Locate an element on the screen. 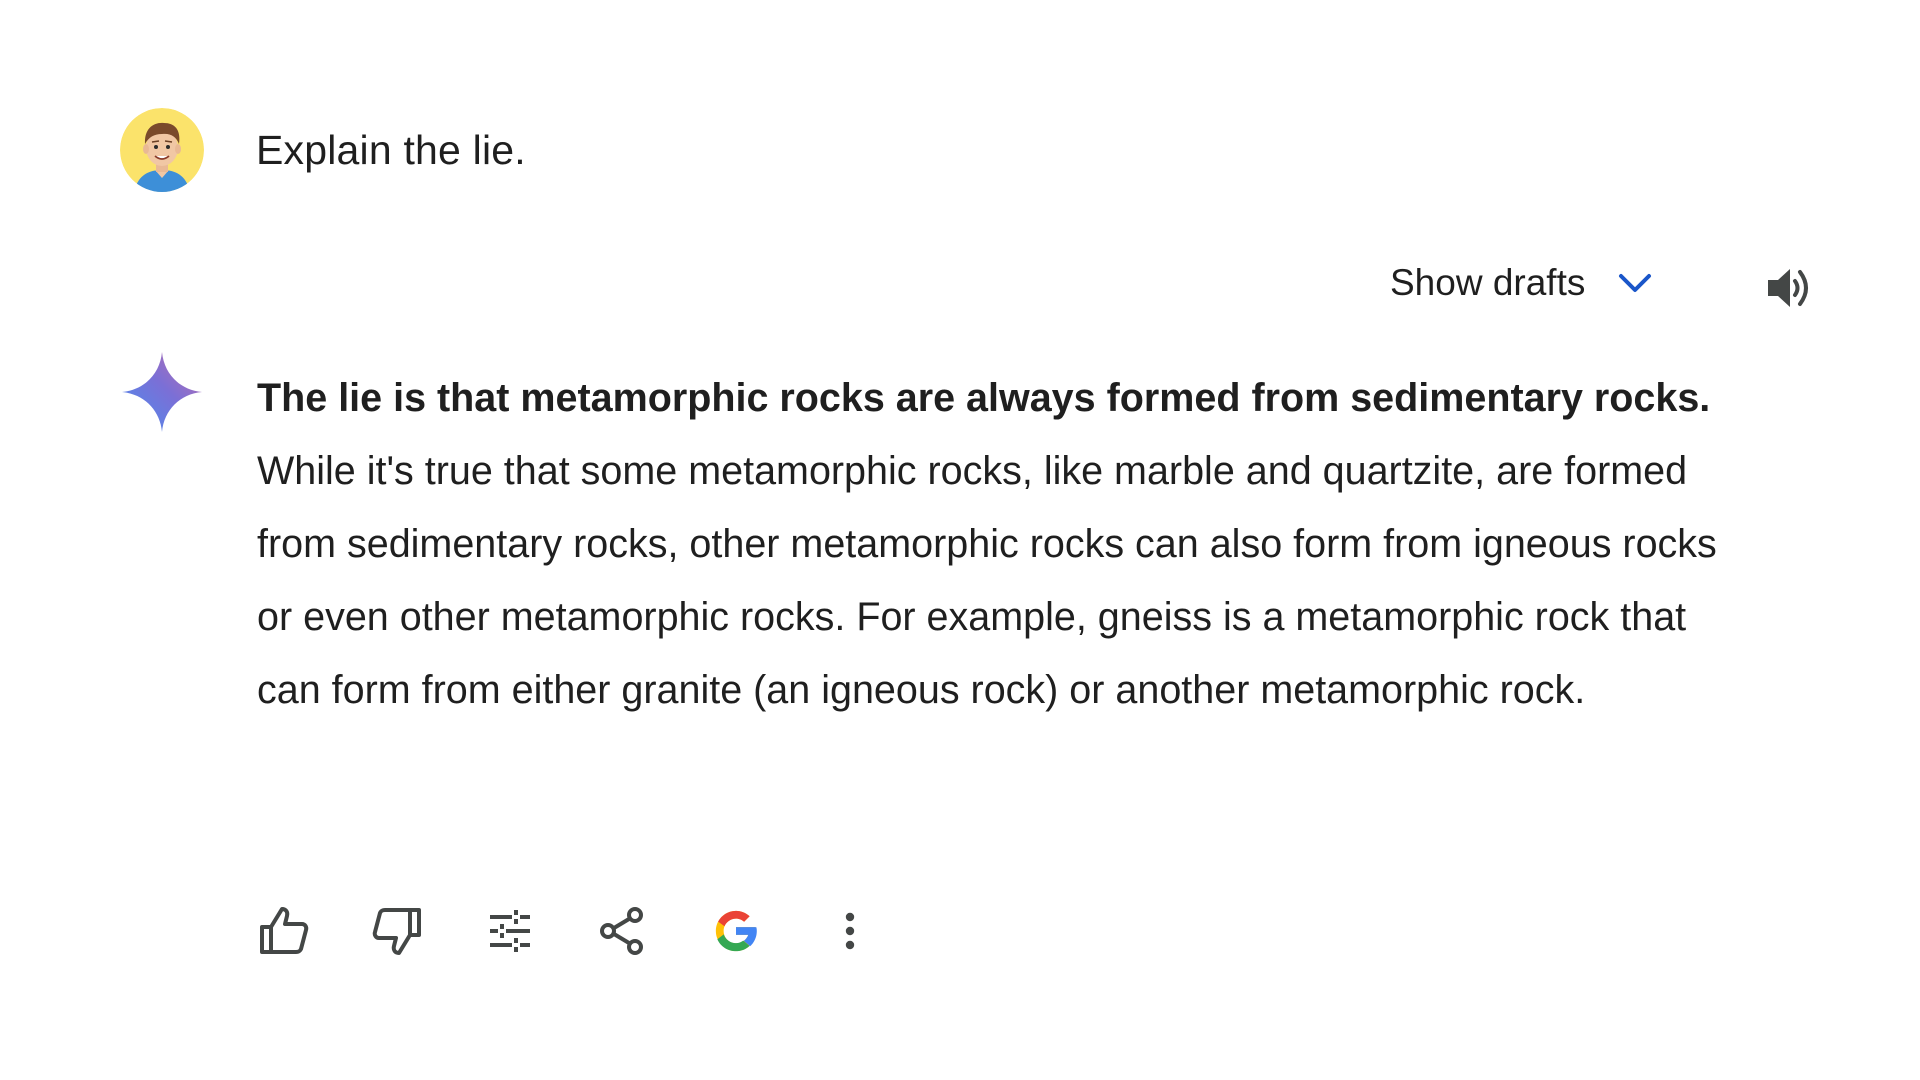  user-avatar is located at coordinates (162, 150).